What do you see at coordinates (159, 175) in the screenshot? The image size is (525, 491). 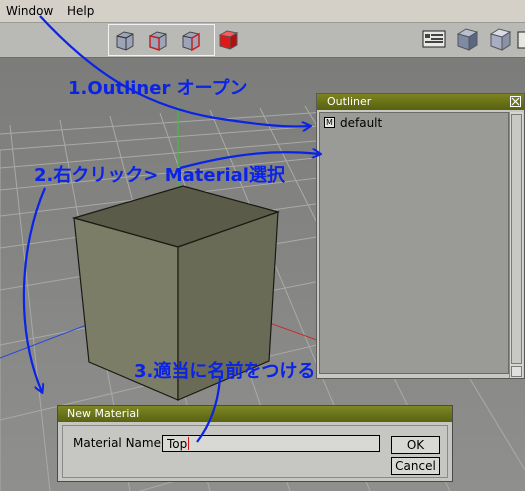 I see `annotation-step2: 2.右クリック> Material選択` at bounding box center [159, 175].